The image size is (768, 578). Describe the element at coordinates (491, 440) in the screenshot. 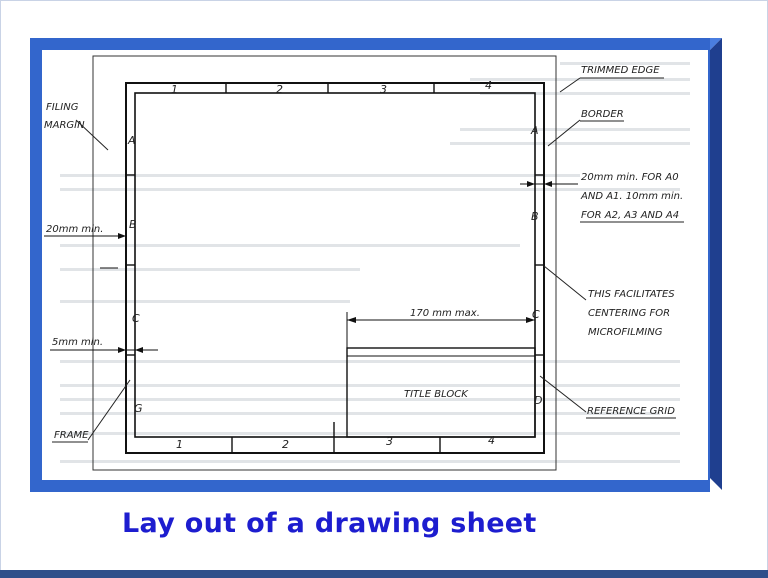

I see `grid-bottom-4: 4` at that location.